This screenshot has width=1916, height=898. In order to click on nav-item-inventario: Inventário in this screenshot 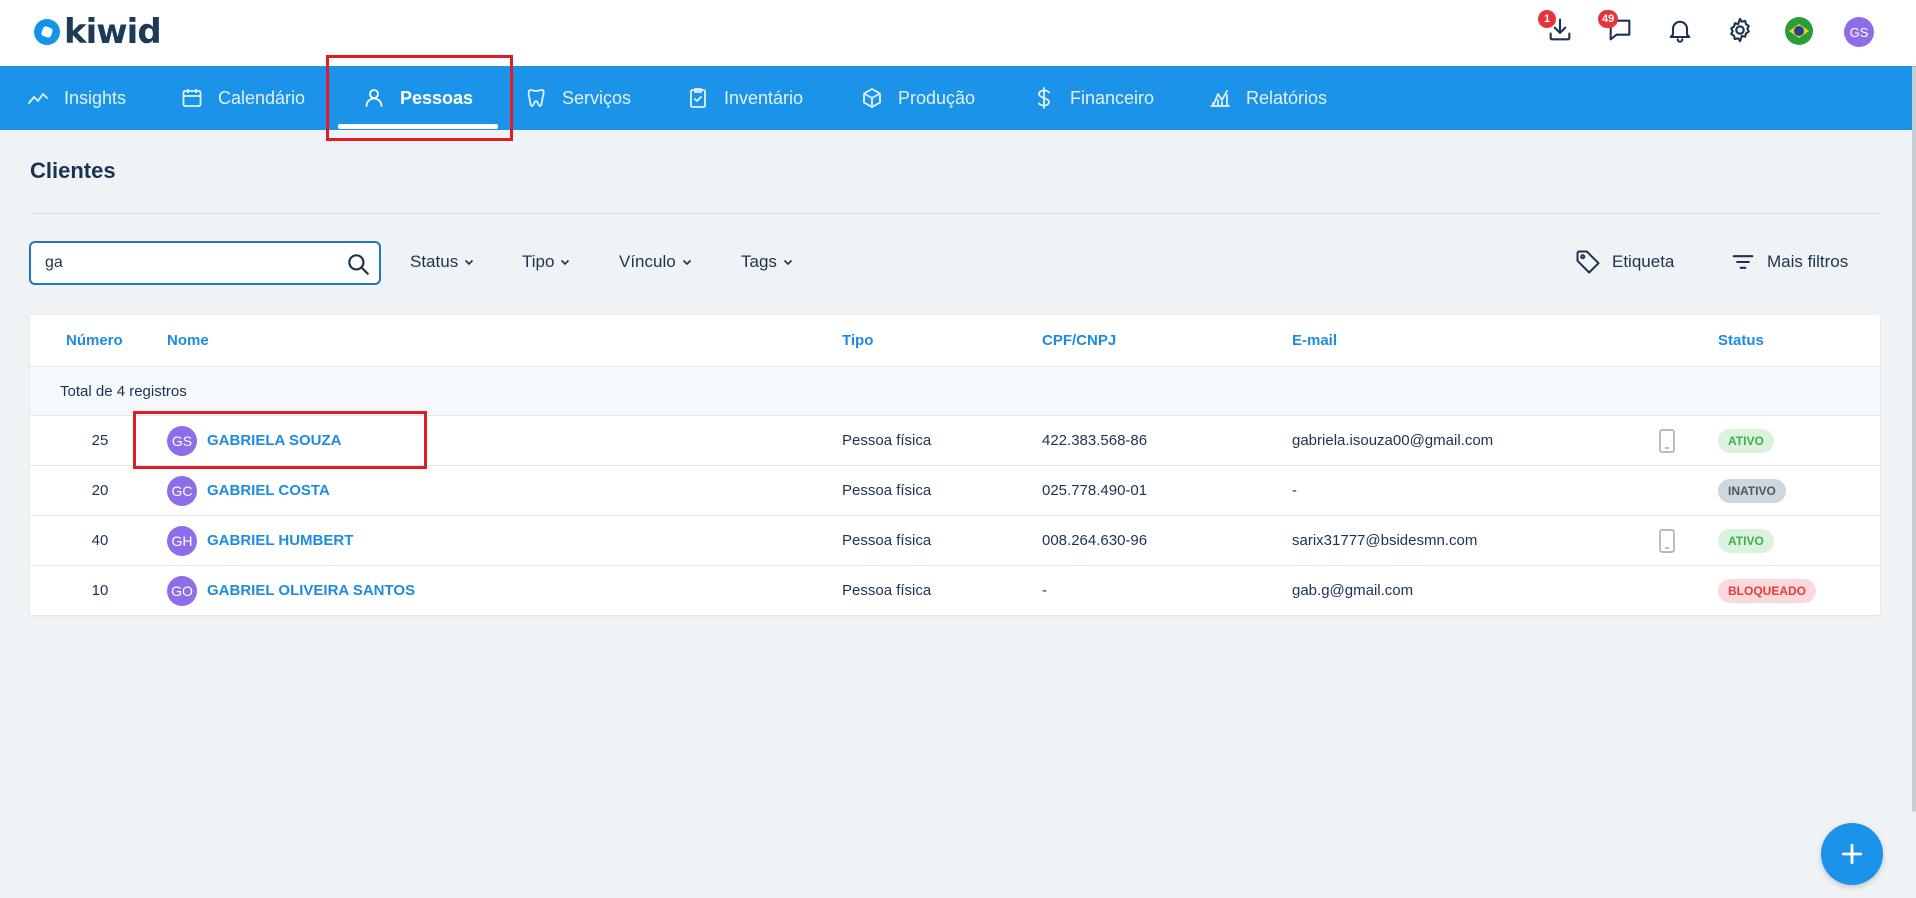, I will do `click(744, 98)`.